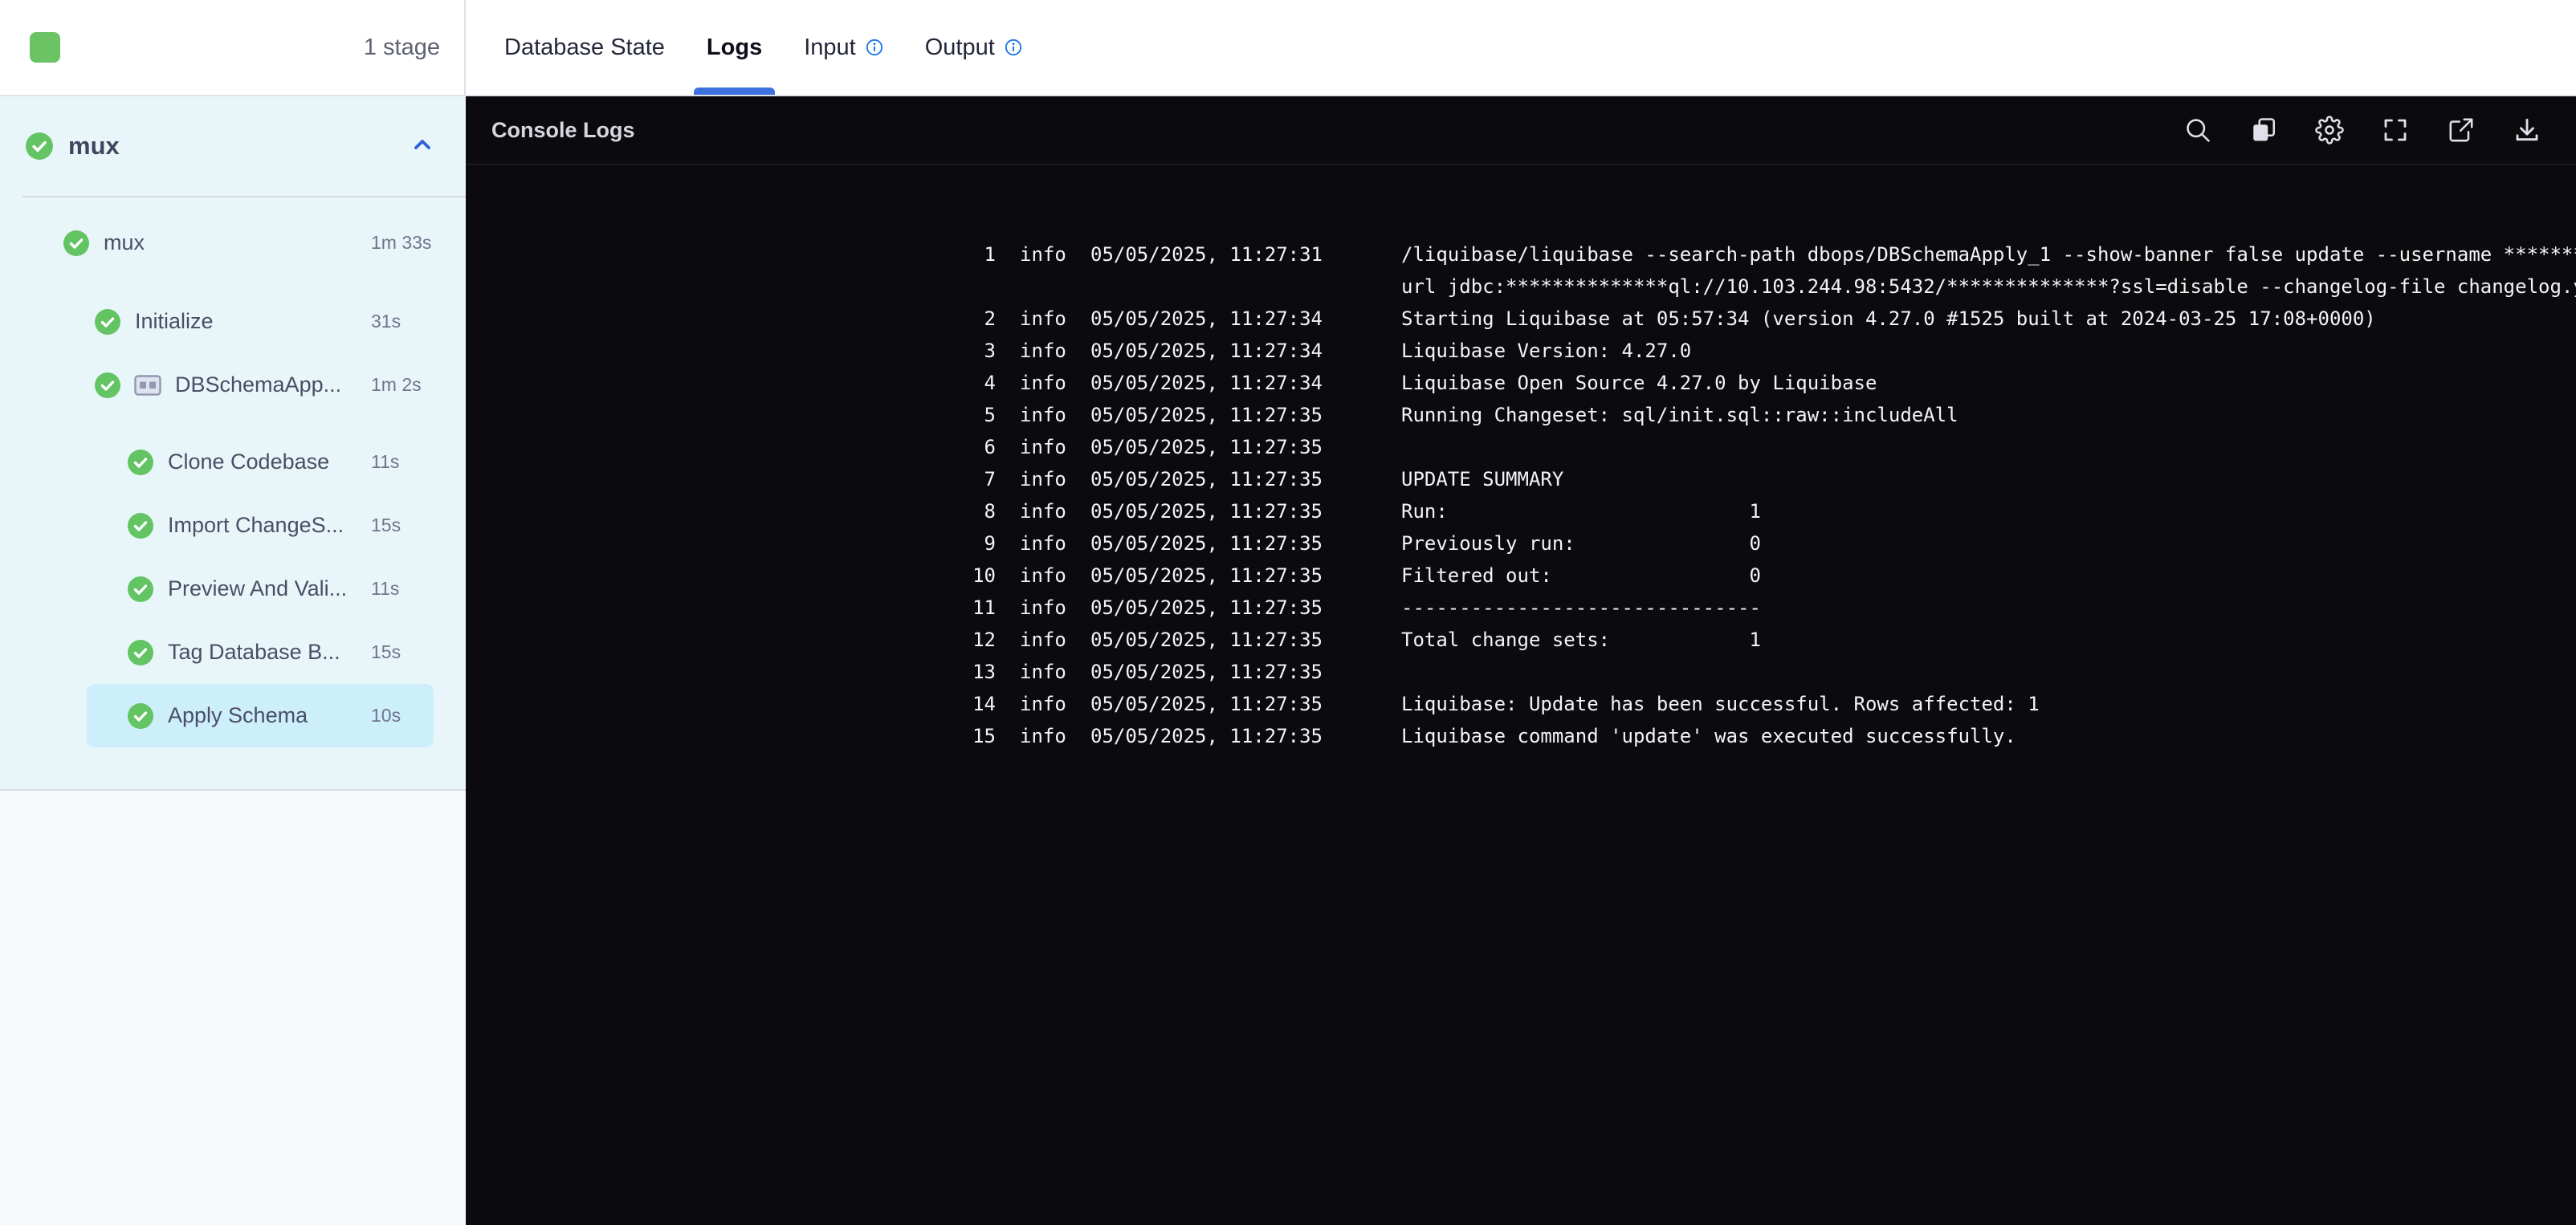 This screenshot has width=2576, height=1225. Describe the element at coordinates (1505, 672) in the screenshot. I see `log-line: 13 info 05/05/2025, 11:27:35` at that location.